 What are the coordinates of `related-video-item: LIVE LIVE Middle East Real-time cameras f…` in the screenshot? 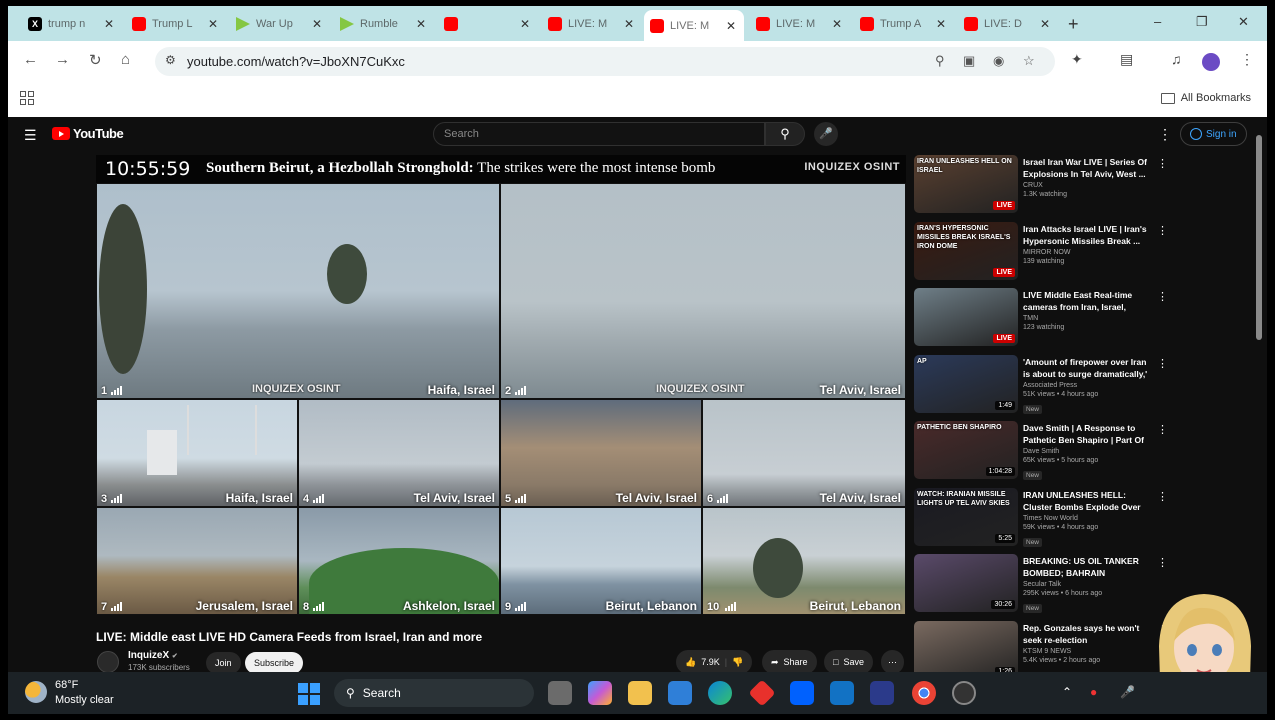 It's located at (1041, 318).